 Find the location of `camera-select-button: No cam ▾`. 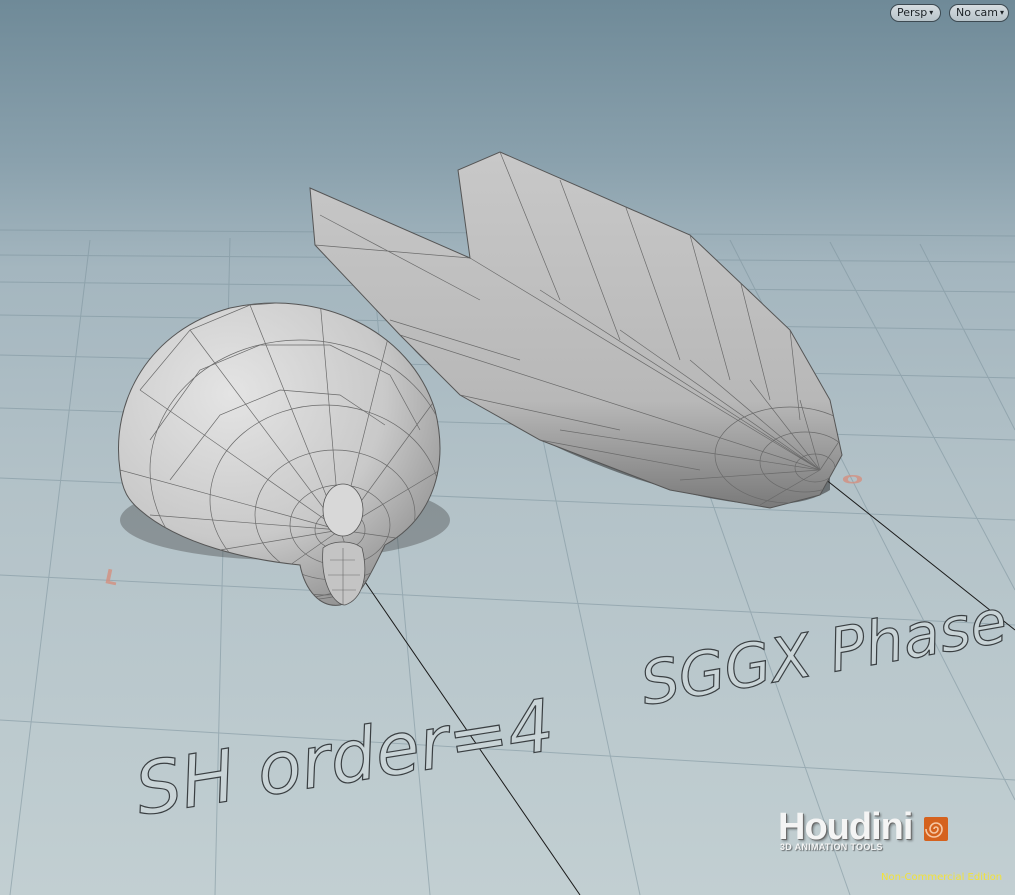

camera-select-button: No cam ▾ is located at coordinates (979, 13).